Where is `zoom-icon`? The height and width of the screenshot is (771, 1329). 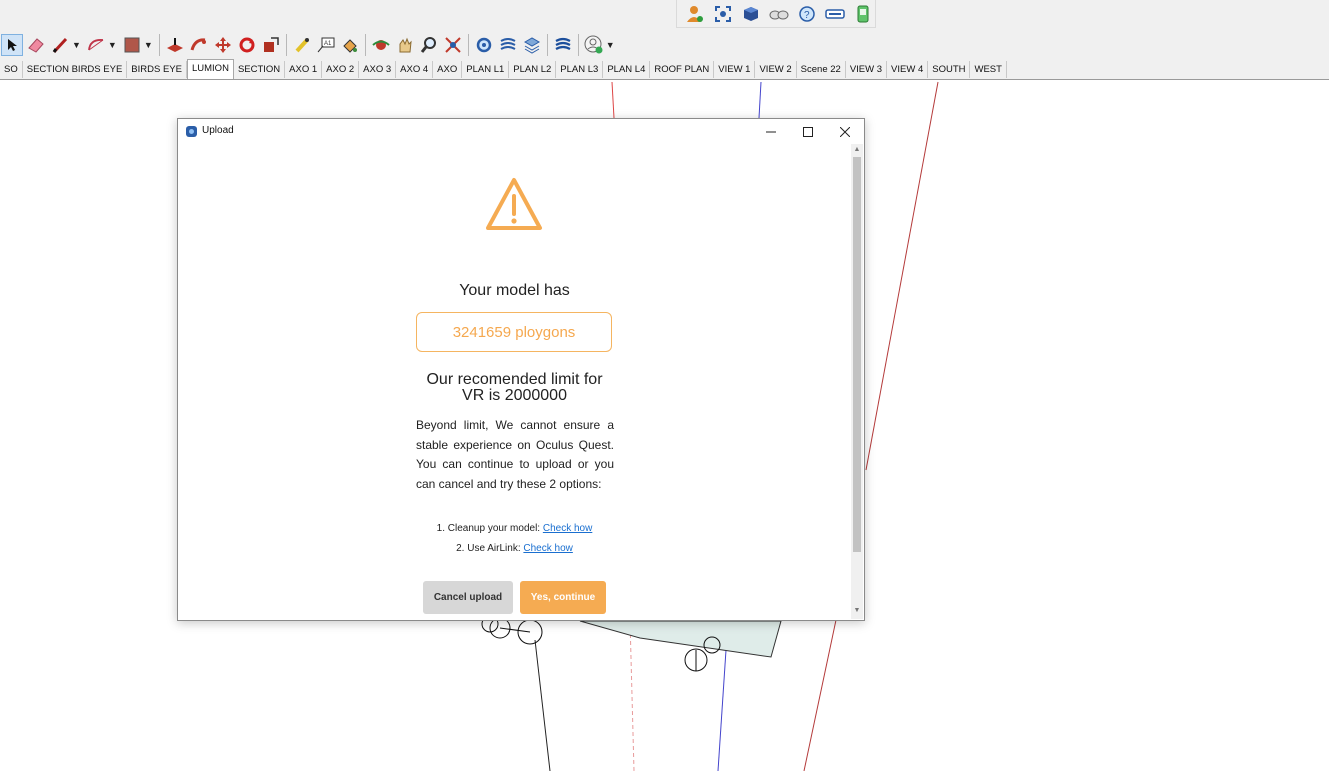
zoom-icon is located at coordinates (429, 45).